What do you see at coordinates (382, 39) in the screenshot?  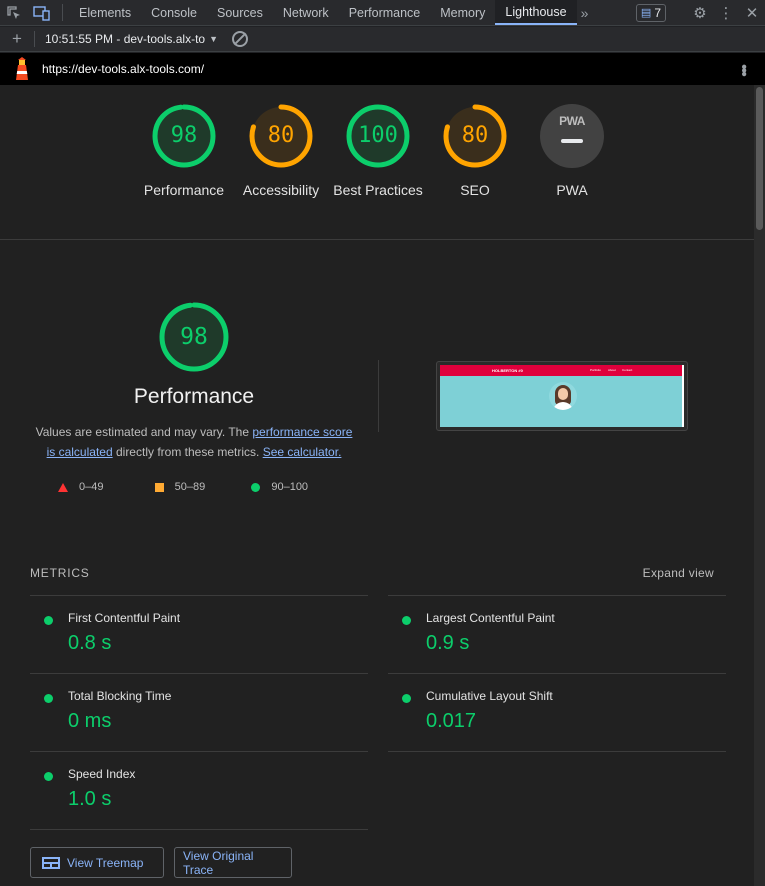 I see `lighthouse-toolbar: + 10:51:55 PM - dev-tools.alx-to ▼` at bounding box center [382, 39].